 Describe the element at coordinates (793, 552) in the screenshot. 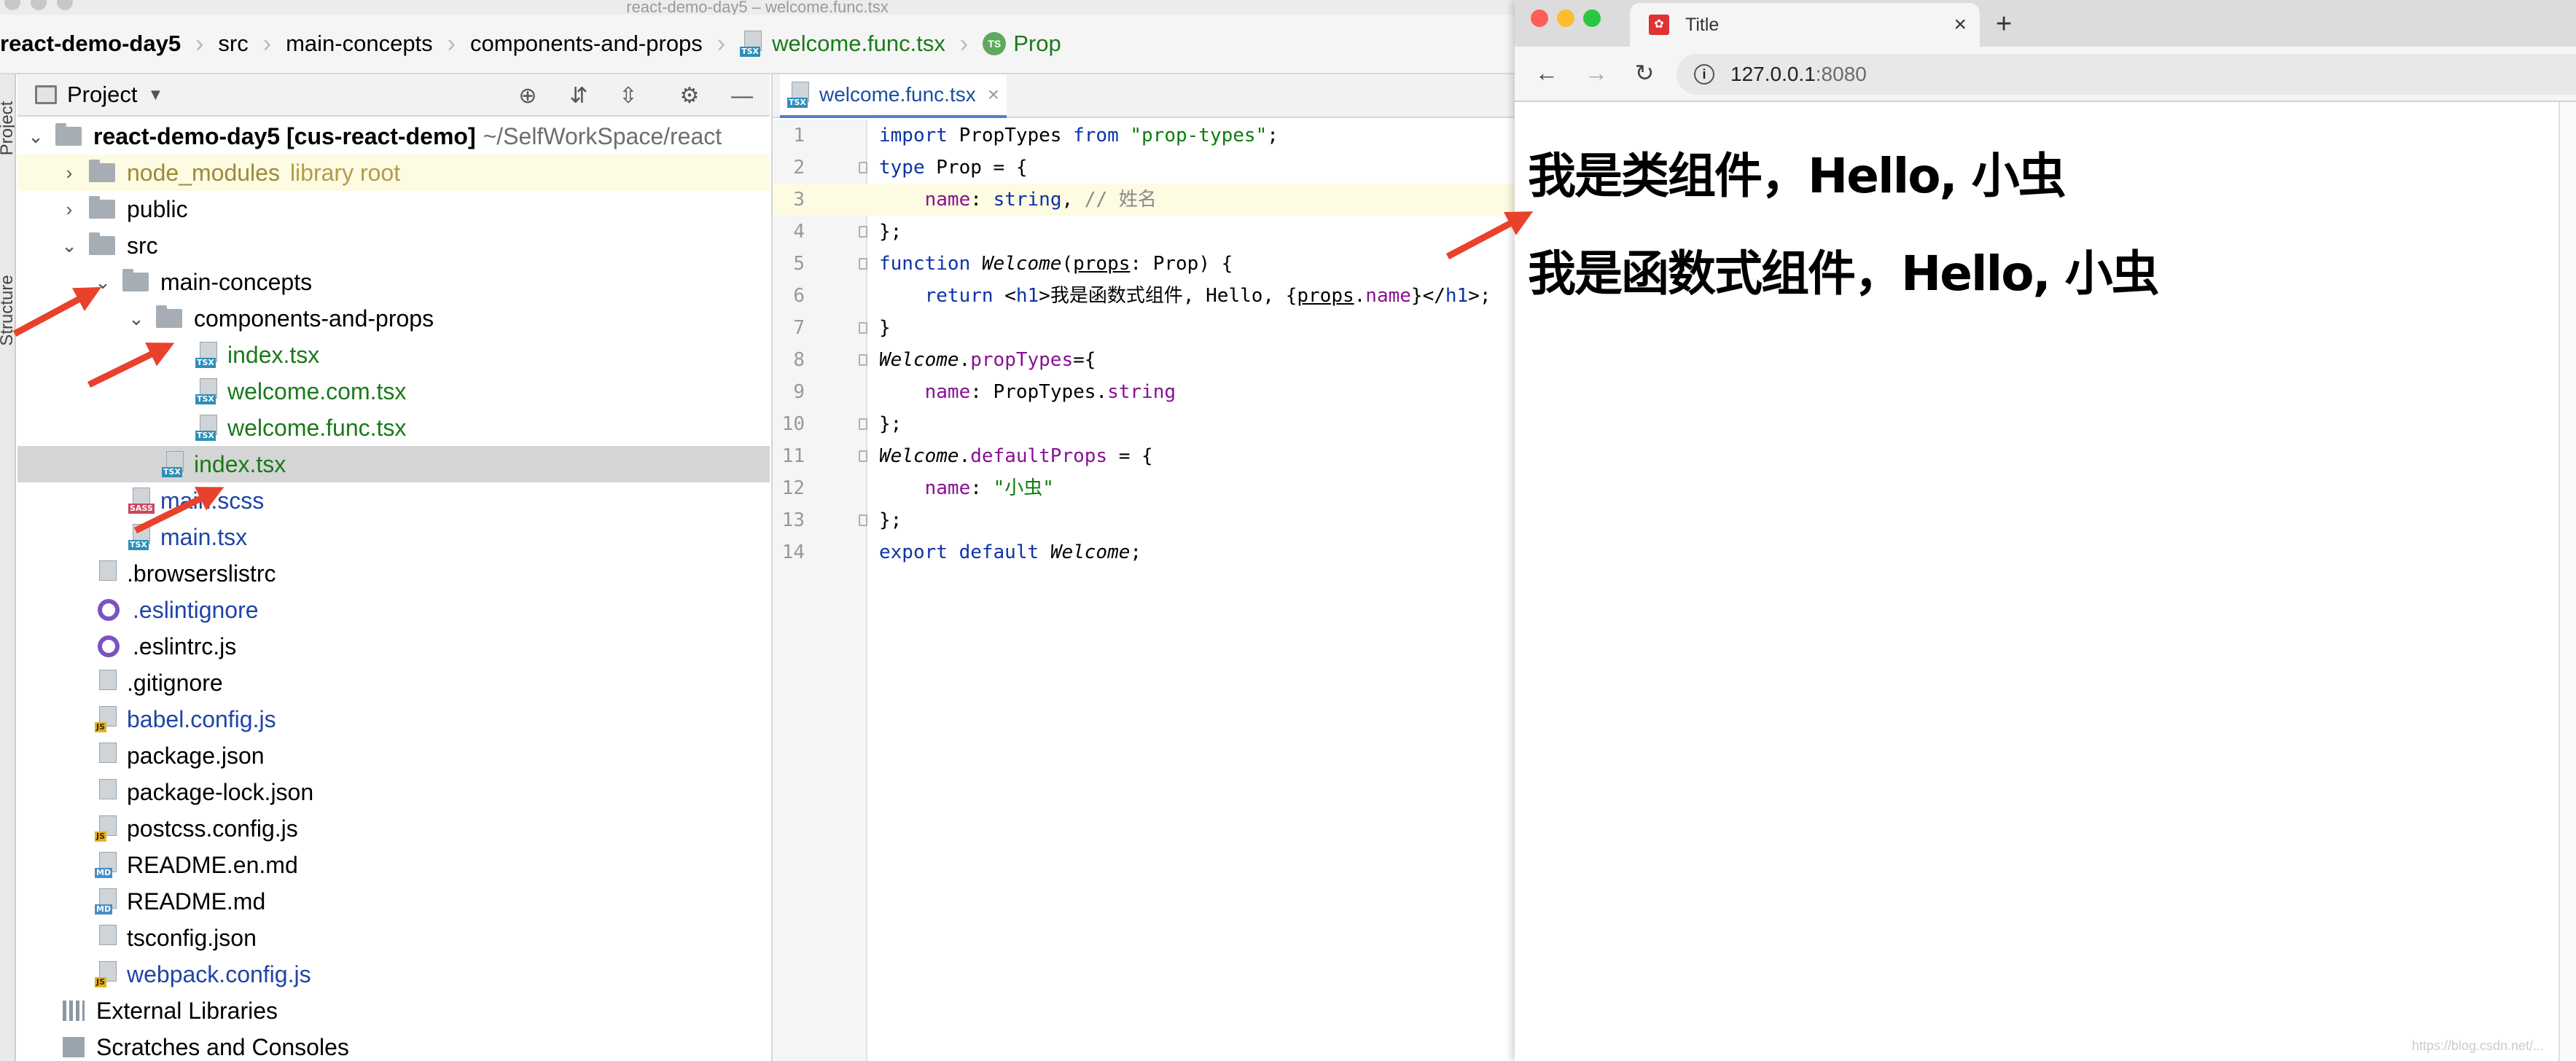

I see `line-number: 14` at that location.